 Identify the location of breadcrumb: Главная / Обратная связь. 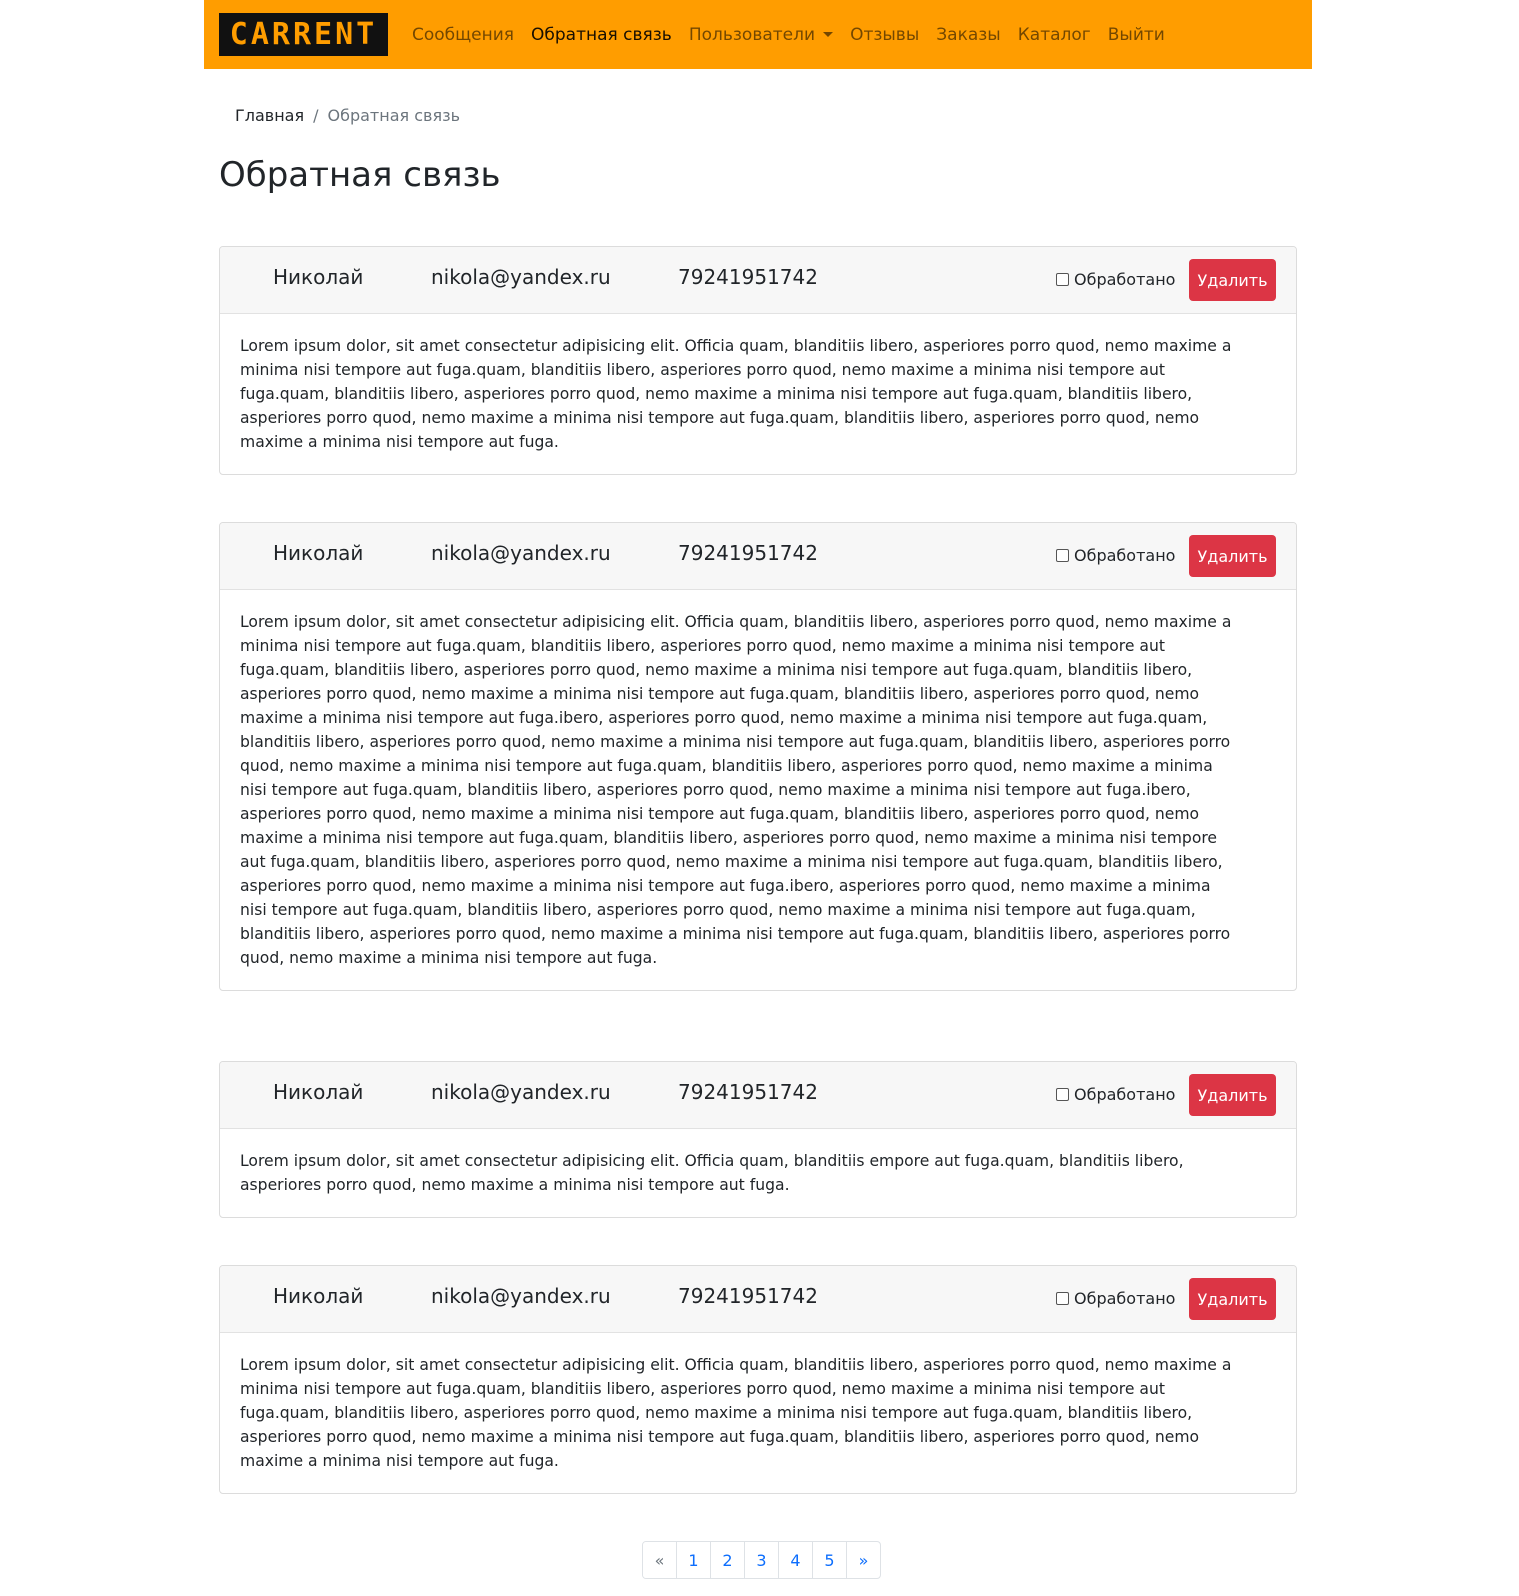
(347, 115).